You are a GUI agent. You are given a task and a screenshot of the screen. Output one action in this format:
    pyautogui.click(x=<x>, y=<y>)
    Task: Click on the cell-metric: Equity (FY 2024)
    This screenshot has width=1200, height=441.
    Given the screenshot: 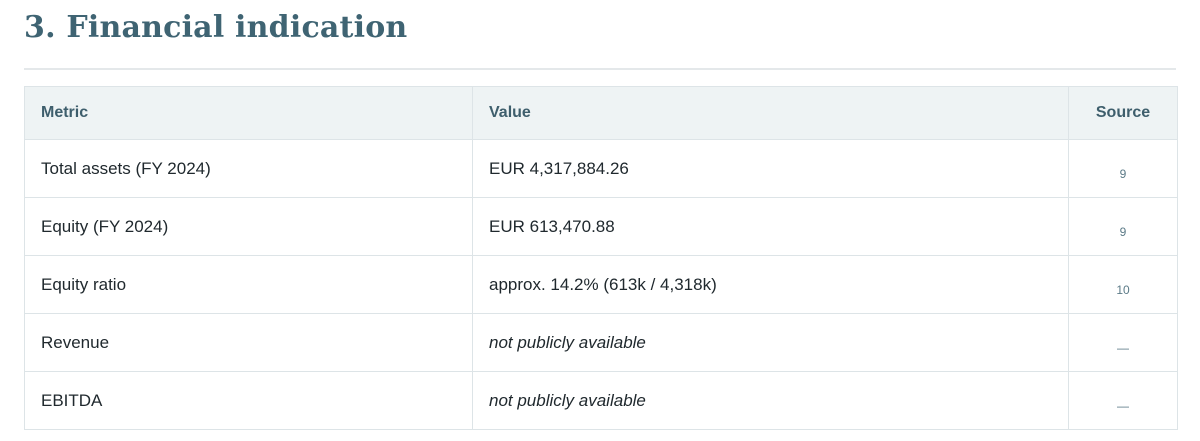 What is the action you would take?
    pyautogui.click(x=248, y=226)
    